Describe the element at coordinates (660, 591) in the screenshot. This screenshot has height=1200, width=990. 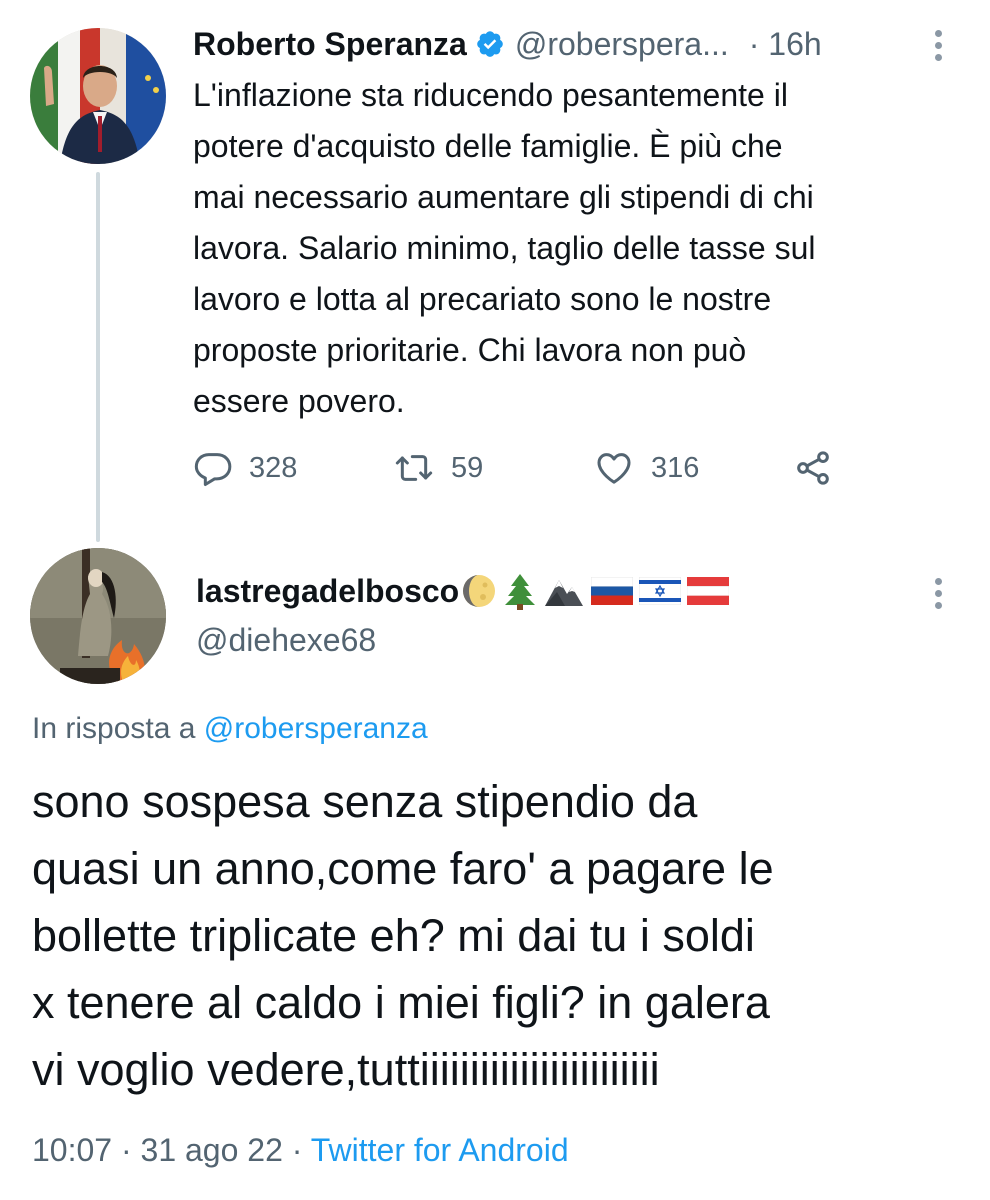
I see `flag-israel-icon` at that location.